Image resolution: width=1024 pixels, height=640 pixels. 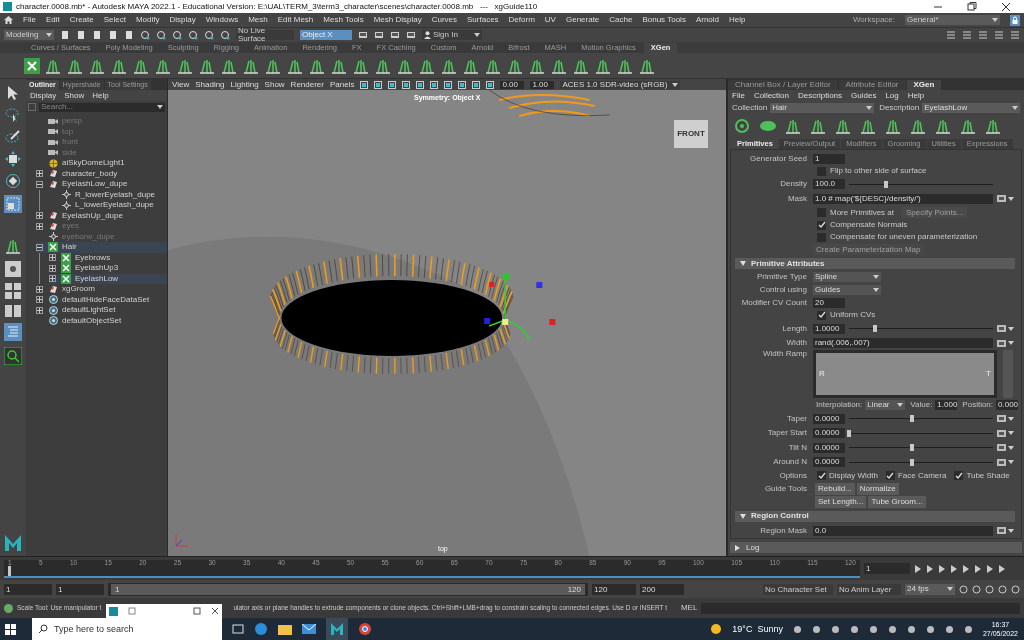 What do you see at coordinates (614, 589) in the screenshot?
I see `playback-end-field: 120` at bounding box center [614, 589].